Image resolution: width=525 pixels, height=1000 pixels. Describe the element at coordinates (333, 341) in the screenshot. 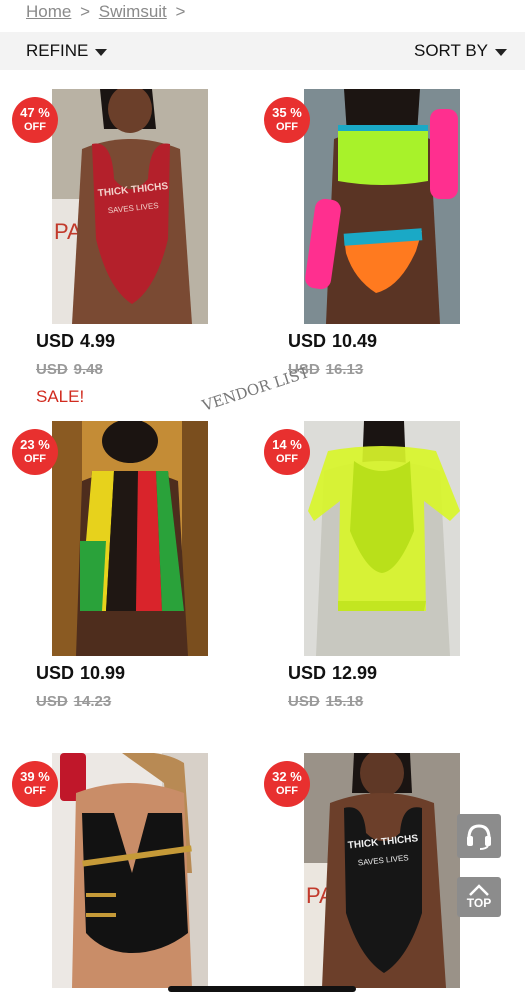

I see `product-price: USD 10.49` at that location.